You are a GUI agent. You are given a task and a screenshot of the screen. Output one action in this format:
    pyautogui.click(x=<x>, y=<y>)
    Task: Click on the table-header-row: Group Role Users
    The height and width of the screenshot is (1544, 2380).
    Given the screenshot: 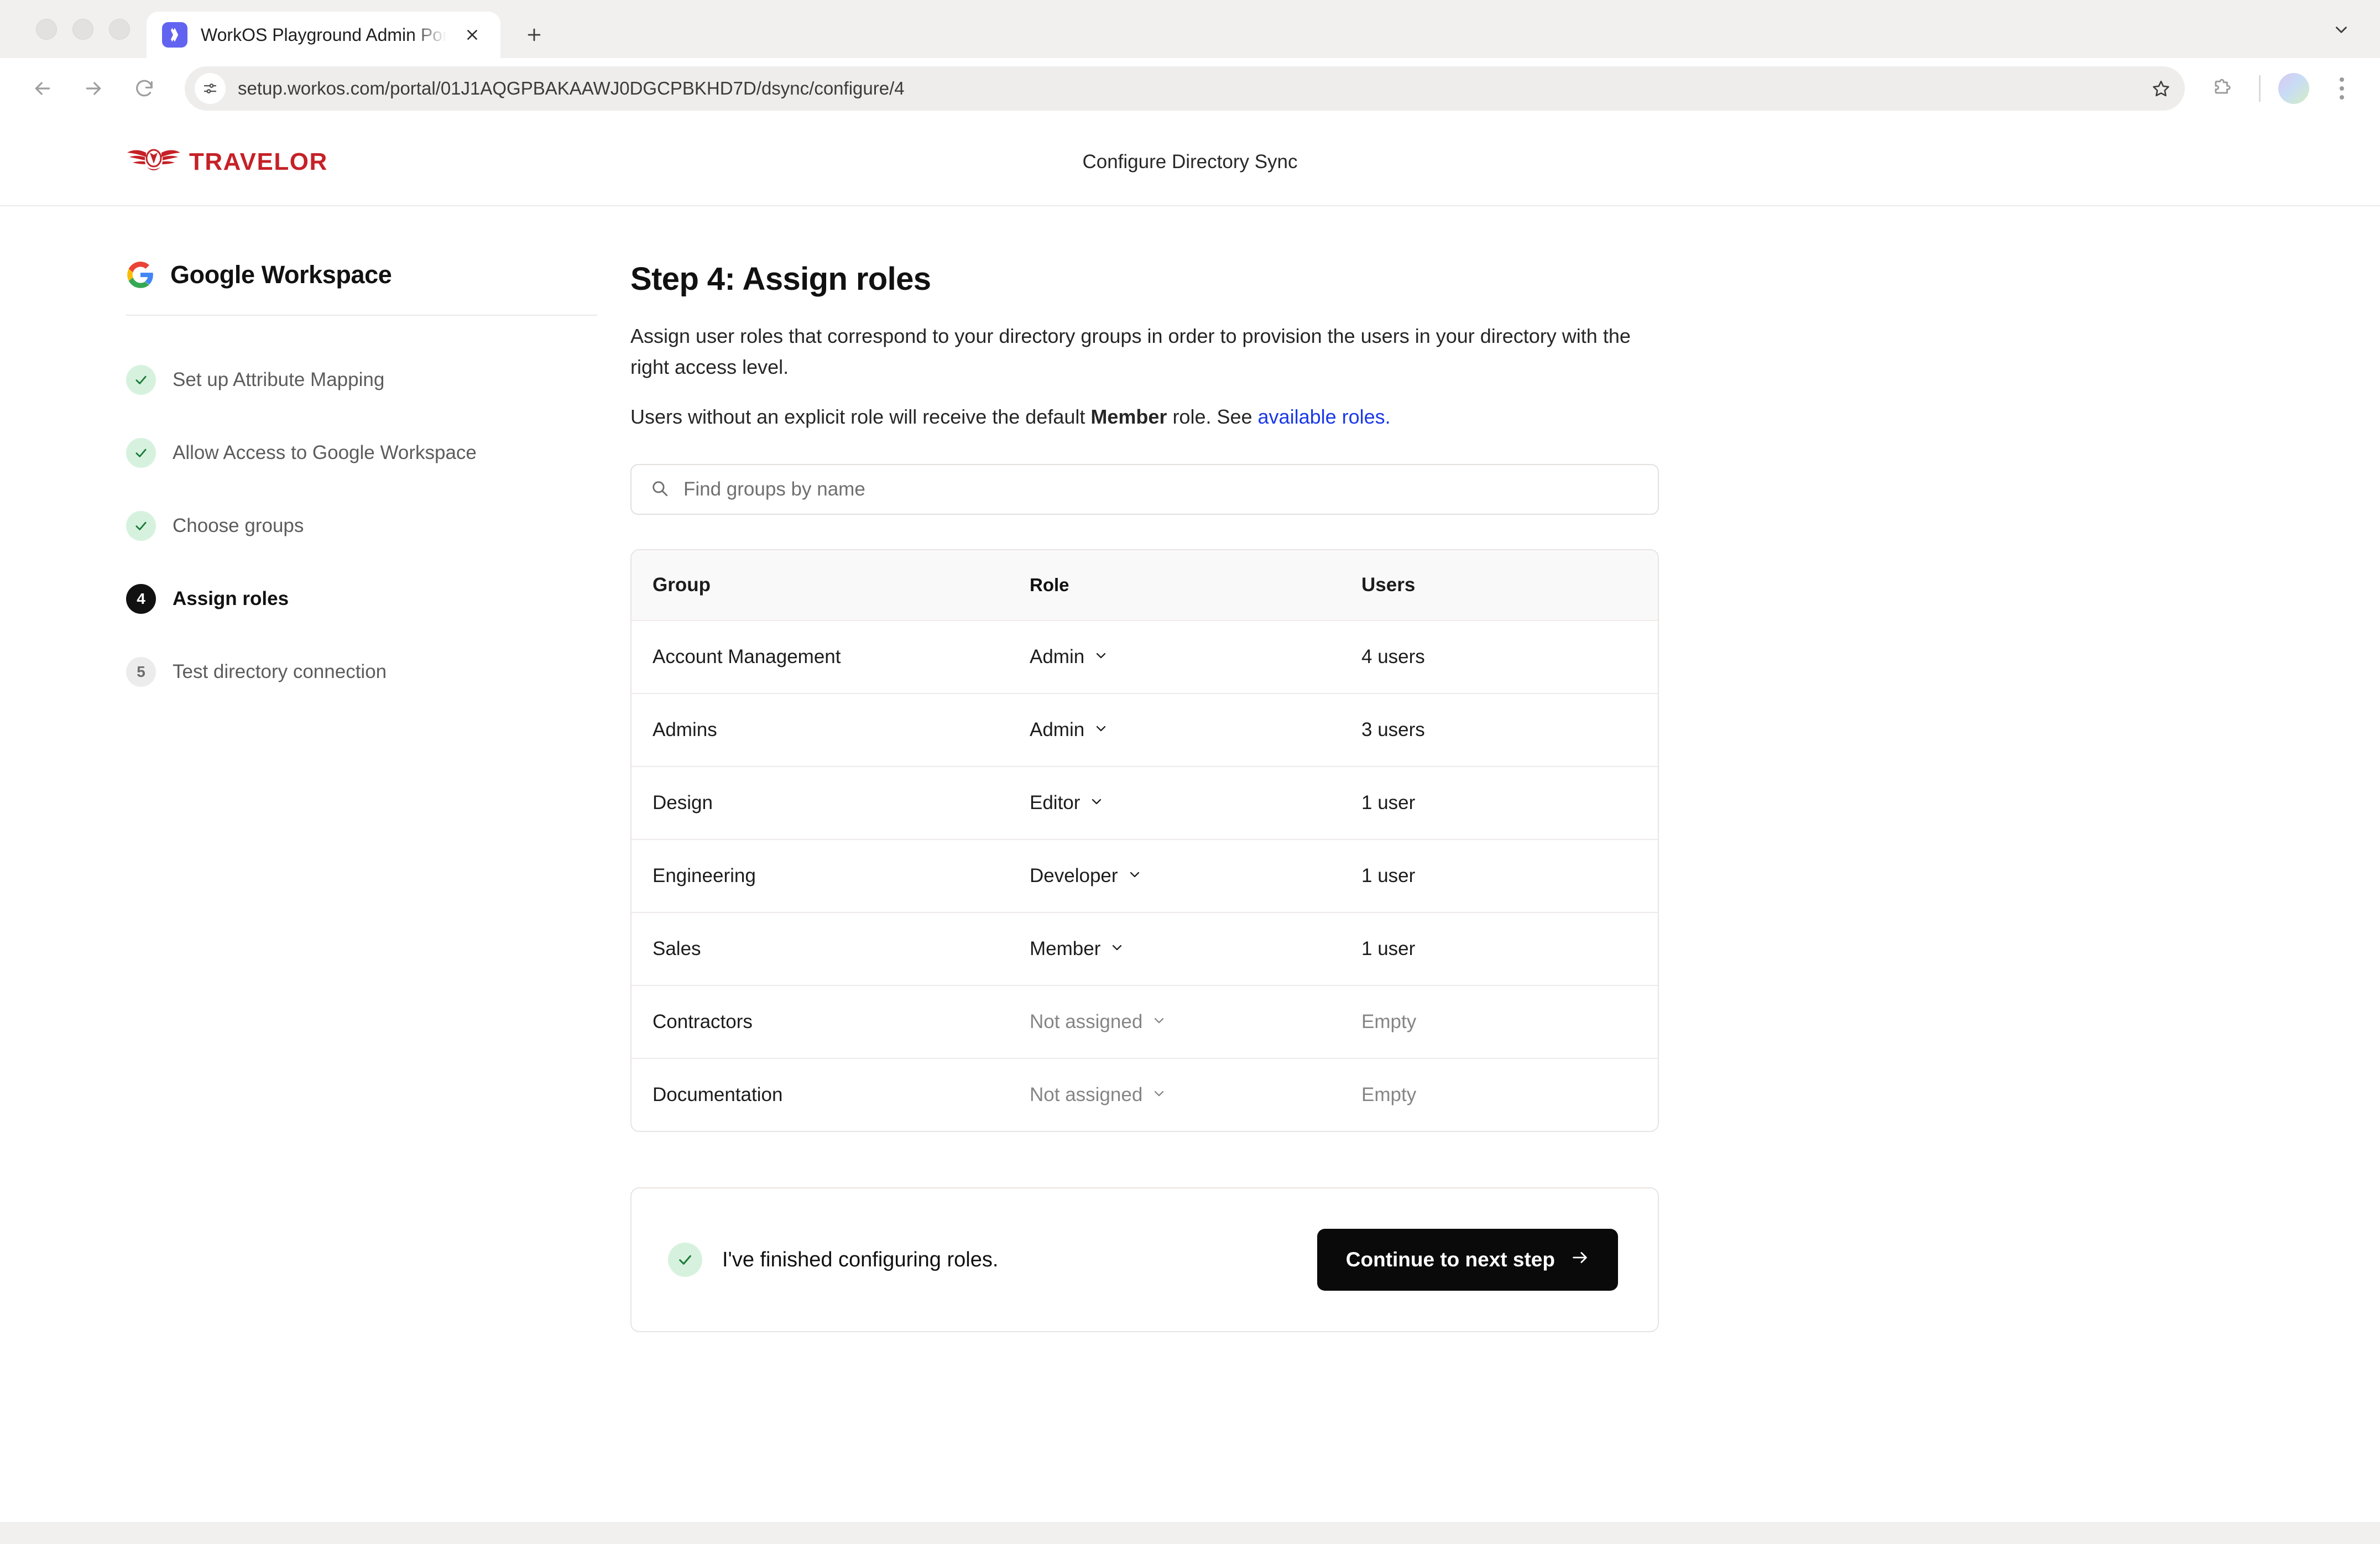 What is the action you would take?
    pyautogui.click(x=1144, y=585)
    